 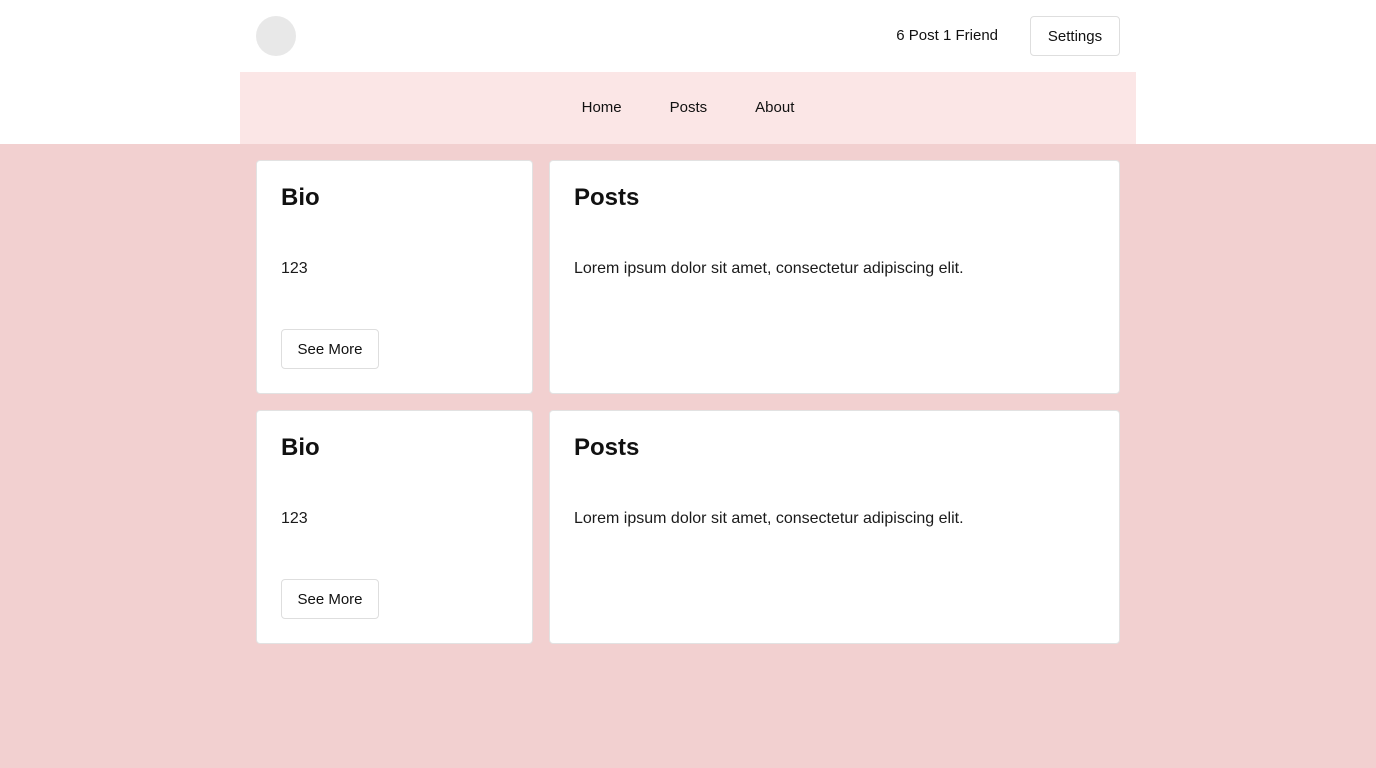 I want to click on nav-item-posts: Posts, so click(x=689, y=108).